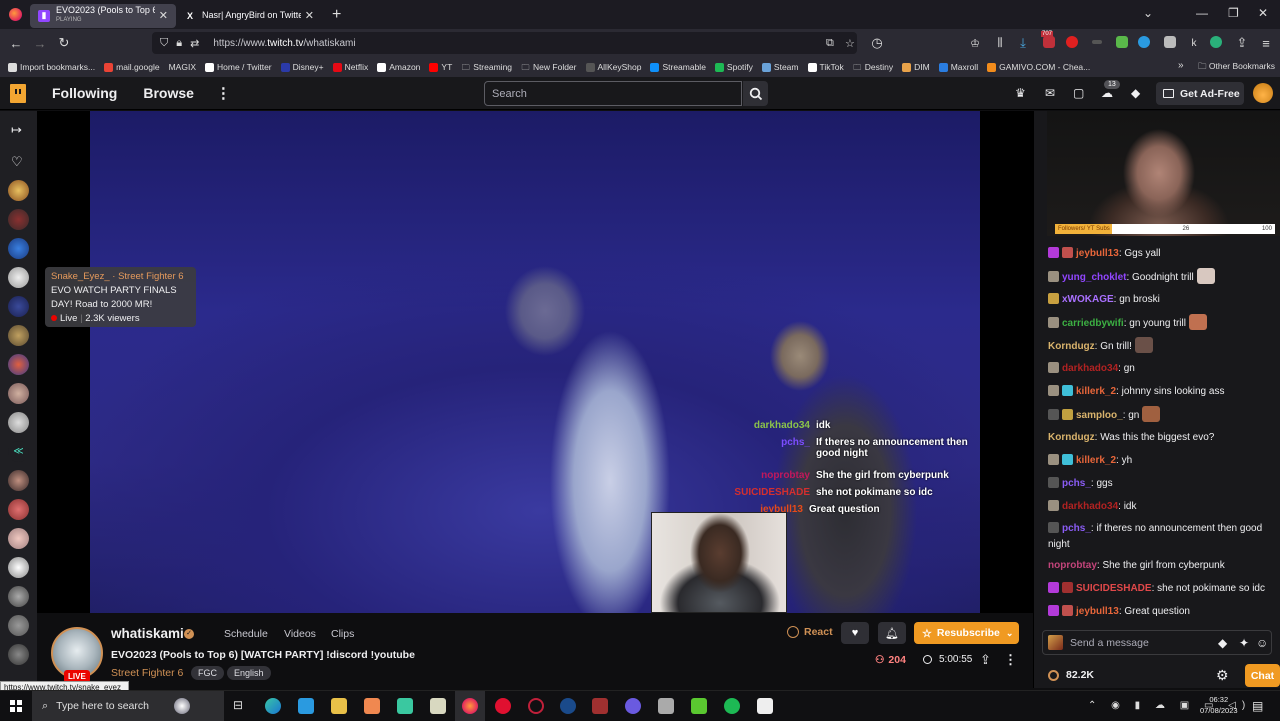  Describe the element at coordinates (207, 673) in the screenshot. I see `tag-fgc: FGC` at that location.